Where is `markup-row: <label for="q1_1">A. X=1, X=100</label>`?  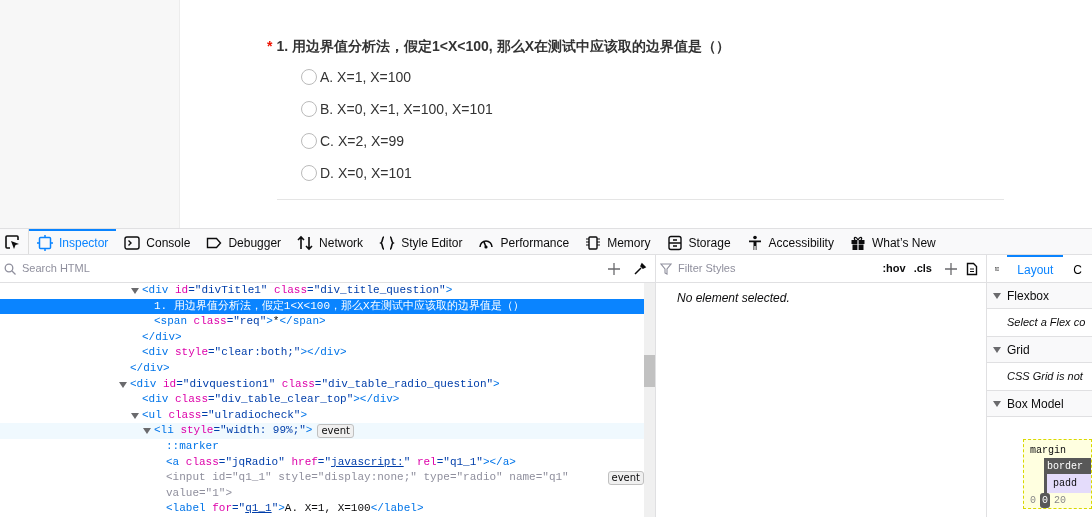
markup-row: <label for="q1_1">A. X=1, X=100</label> is located at coordinates (322, 509).